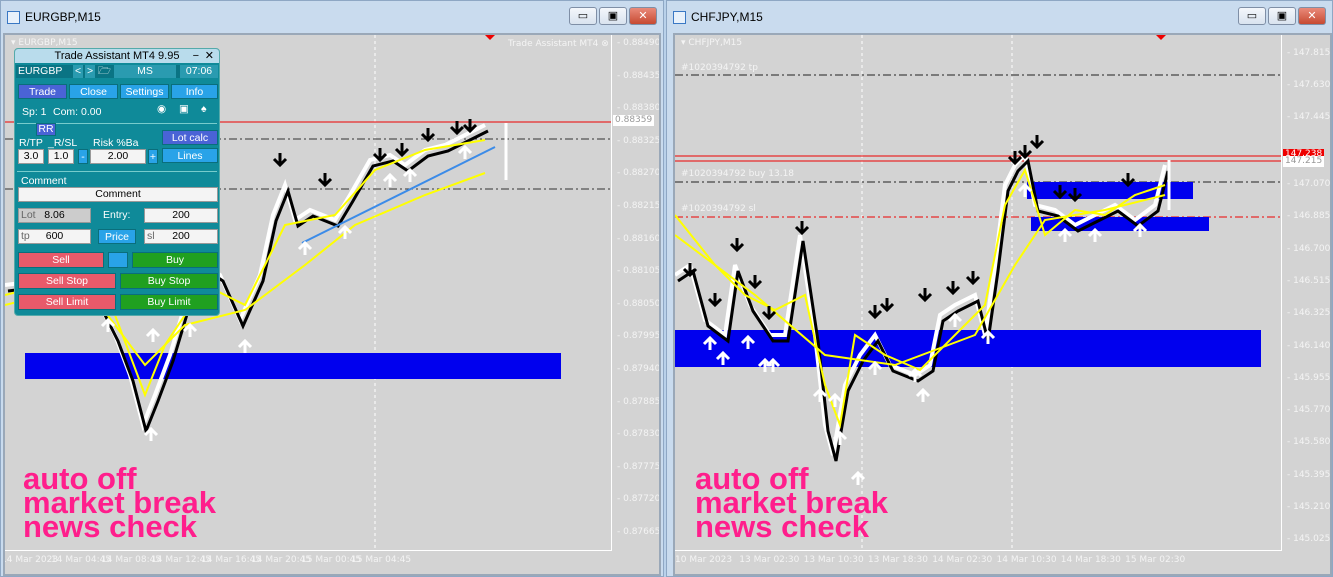 The image size is (1333, 577). I want to click on time-tick-label: 13 Mar 02:30, so click(769, 560).